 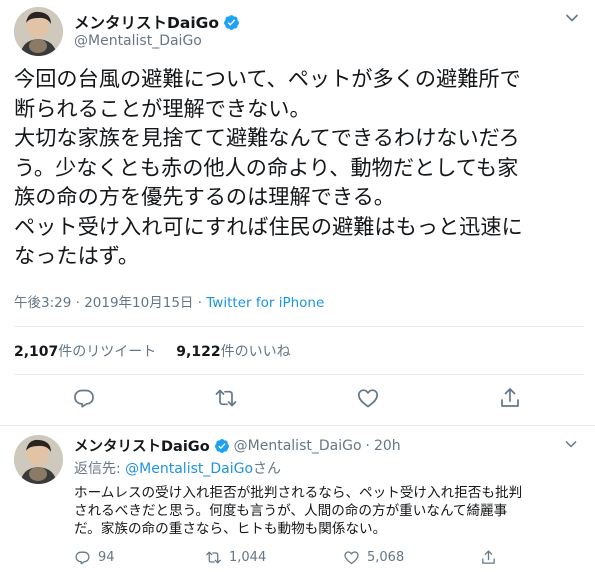 I want to click on retweet-label: 件のリツイート, so click(x=107, y=352).